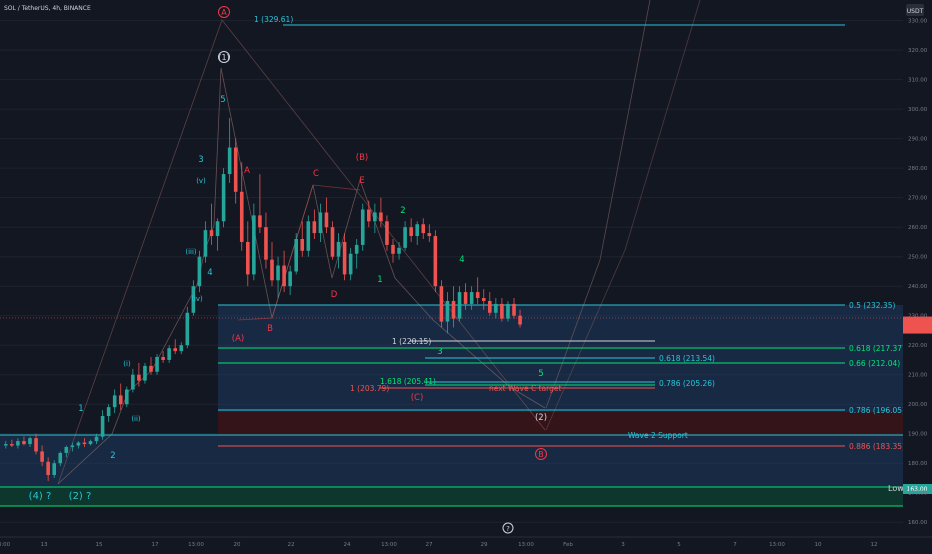 The width and height of the screenshot is (932, 554). Describe the element at coordinates (918, 435) in the screenshot. I see `price-tick-190: 190.00` at that location.